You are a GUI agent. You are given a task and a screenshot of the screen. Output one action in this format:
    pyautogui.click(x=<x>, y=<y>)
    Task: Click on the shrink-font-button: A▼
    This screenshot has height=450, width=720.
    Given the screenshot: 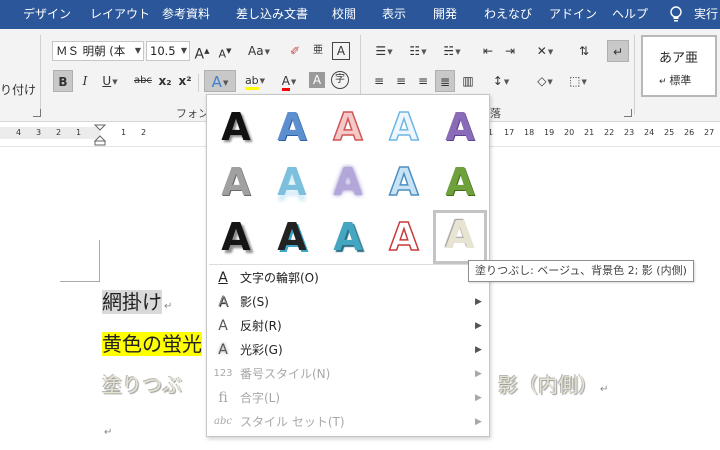 What is the action you would take?
    pyautogui.click(x=225, y=51)
    